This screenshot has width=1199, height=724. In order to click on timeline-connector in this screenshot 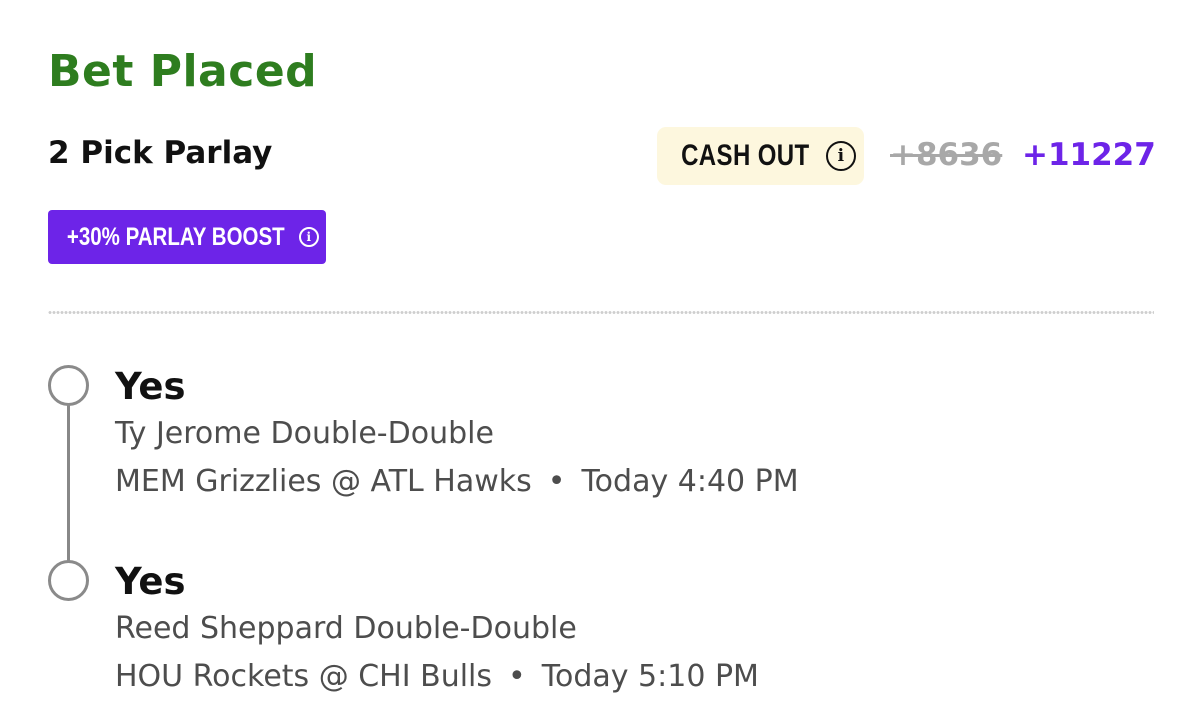, I will do `click(68, 482)`.